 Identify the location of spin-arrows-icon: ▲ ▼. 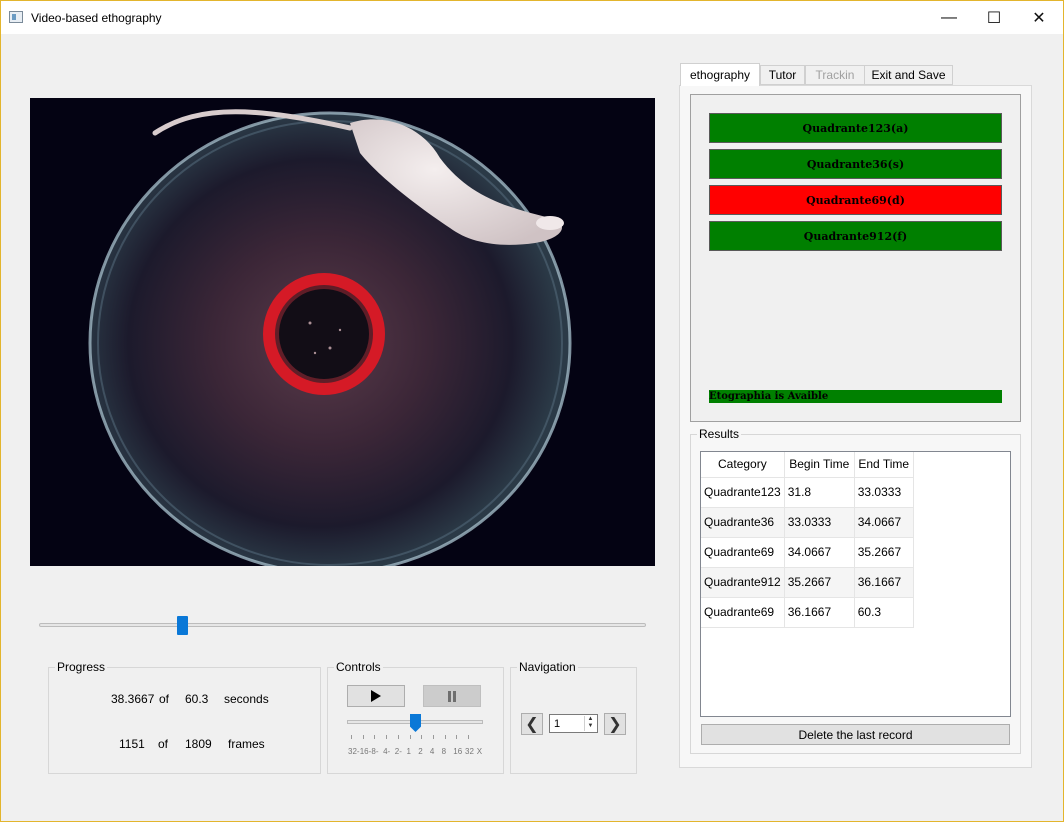
(590, 723).